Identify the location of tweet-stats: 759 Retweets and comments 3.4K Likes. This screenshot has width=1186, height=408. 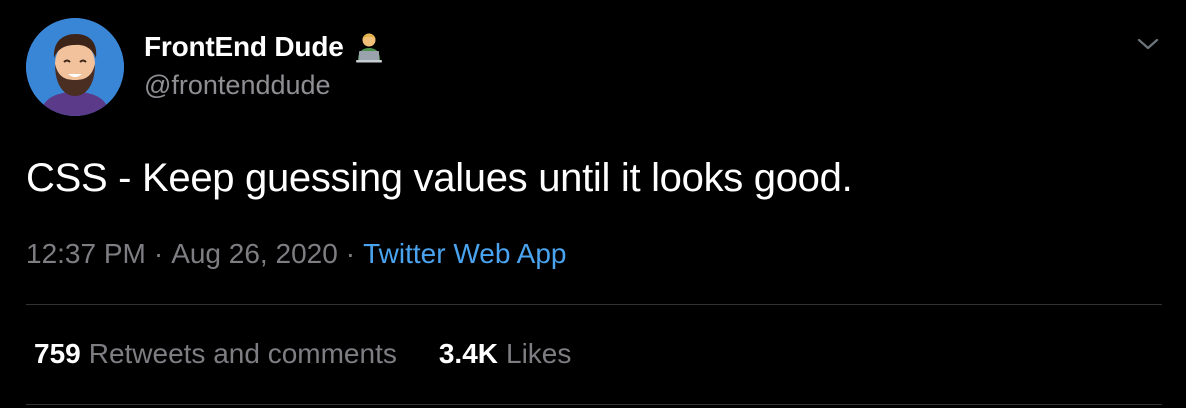
(302, 354).